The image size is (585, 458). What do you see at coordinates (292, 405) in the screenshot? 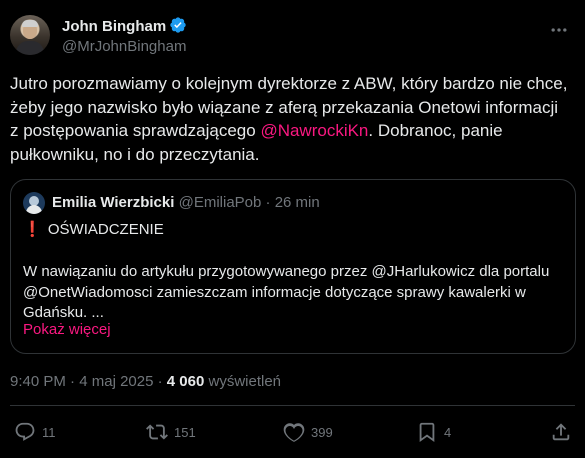
I see `divider` at bounding box center [292, 405].